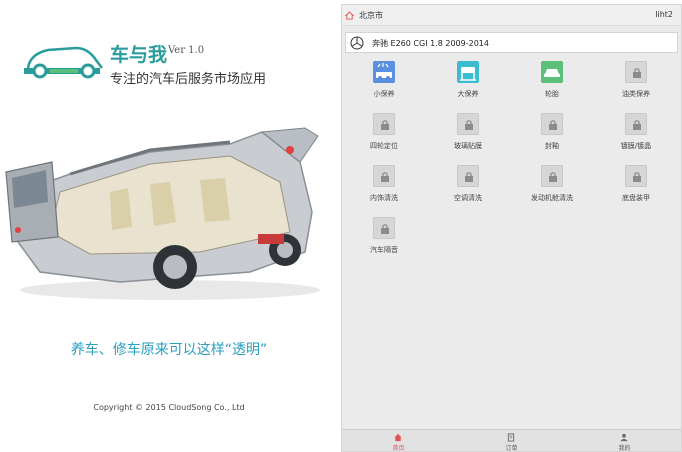 The width and height of the screenshot is (682, 452). What do you see at coordinates (636, 94) in the screenshot?
I see `service-label: 油类保养` at bounding box center [636, 94].